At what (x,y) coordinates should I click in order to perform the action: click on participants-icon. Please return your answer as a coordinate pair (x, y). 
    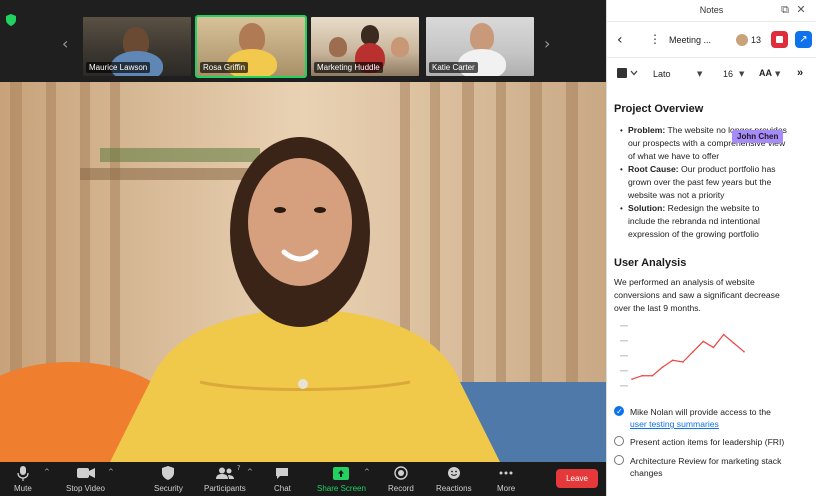
    Looking at the image, I should click on (224, 473).